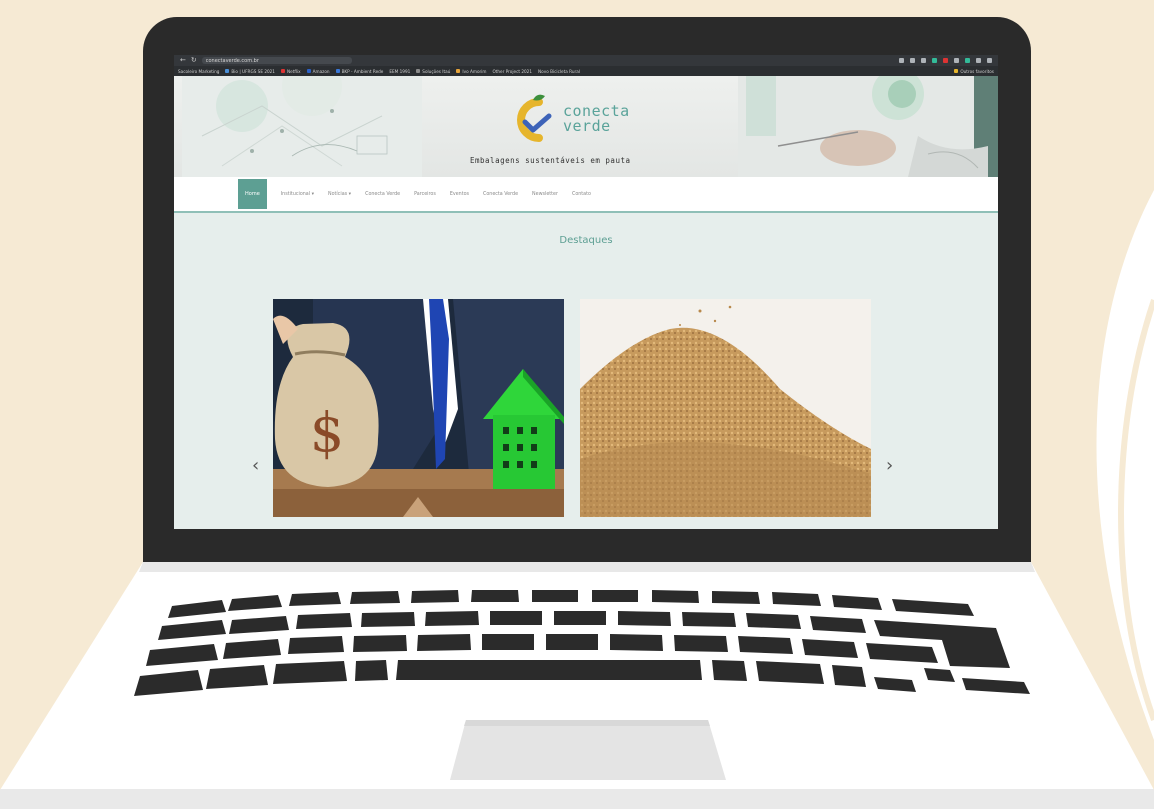  I want to click on trackpad, so click(588, 750).